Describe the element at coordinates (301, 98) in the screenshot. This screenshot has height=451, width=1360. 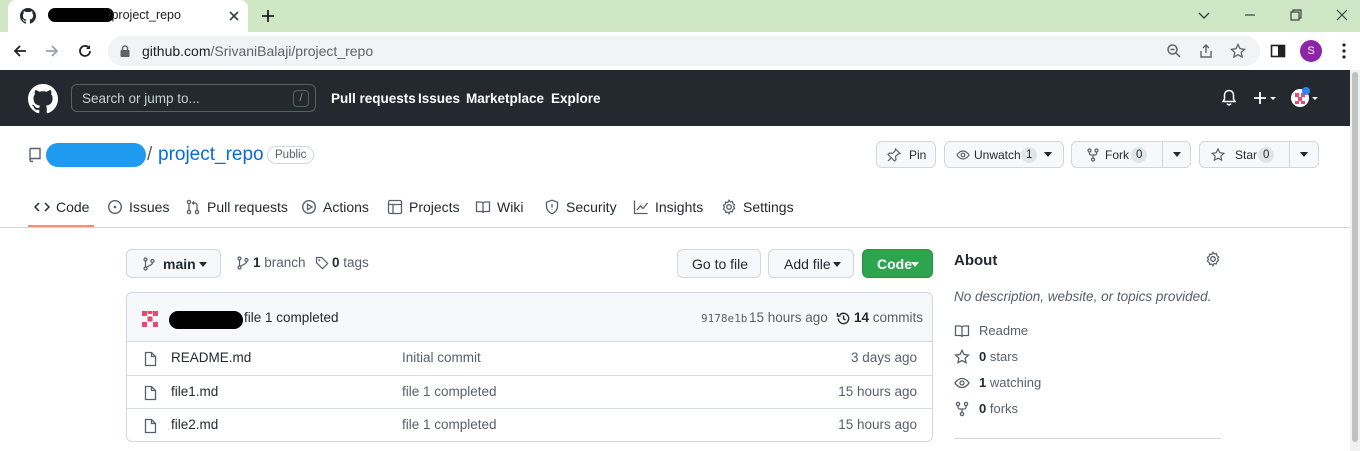
I see `search-shortcut-key: /` at that location.